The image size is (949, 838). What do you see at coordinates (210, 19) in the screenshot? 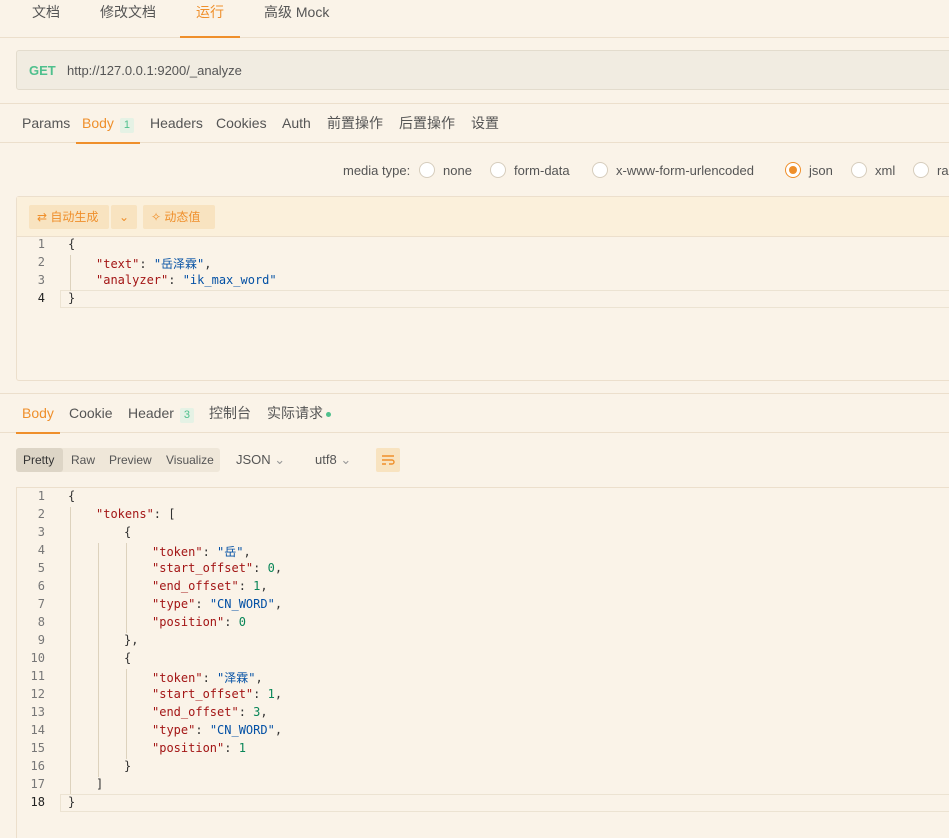
I see `tab-run: 运行` at bounding box center [210, 19].